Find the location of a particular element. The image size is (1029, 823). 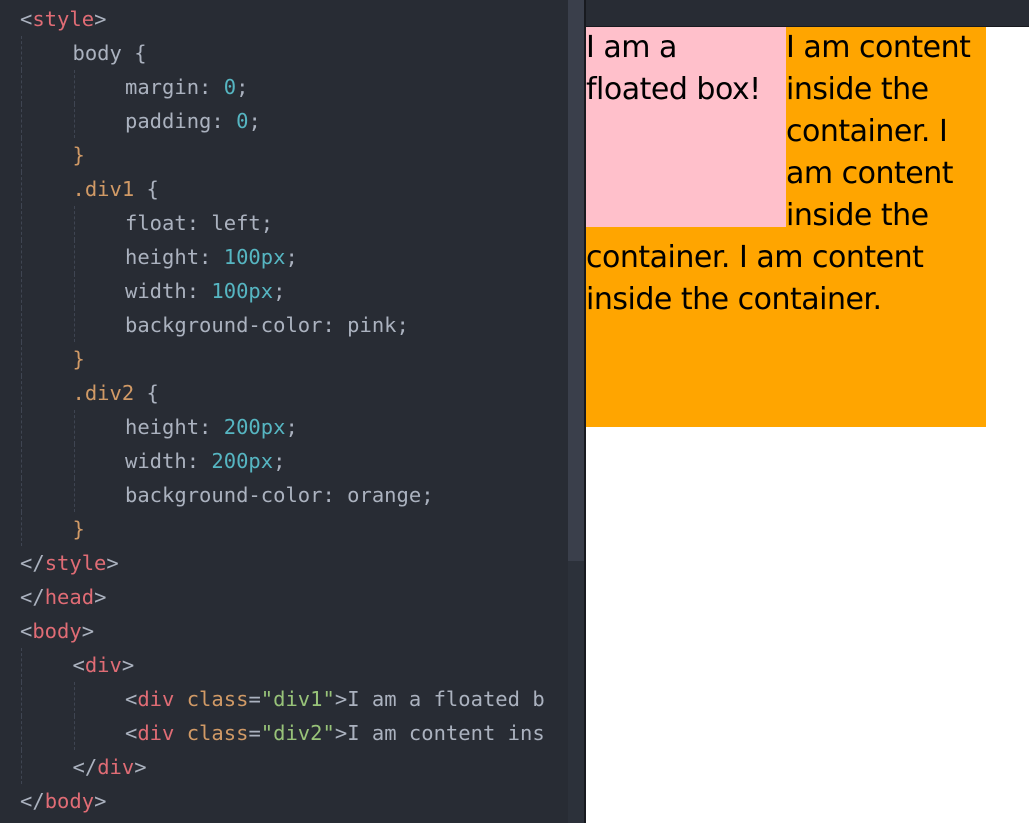

code-line: .div1 { is located at coordinates (284, 189).